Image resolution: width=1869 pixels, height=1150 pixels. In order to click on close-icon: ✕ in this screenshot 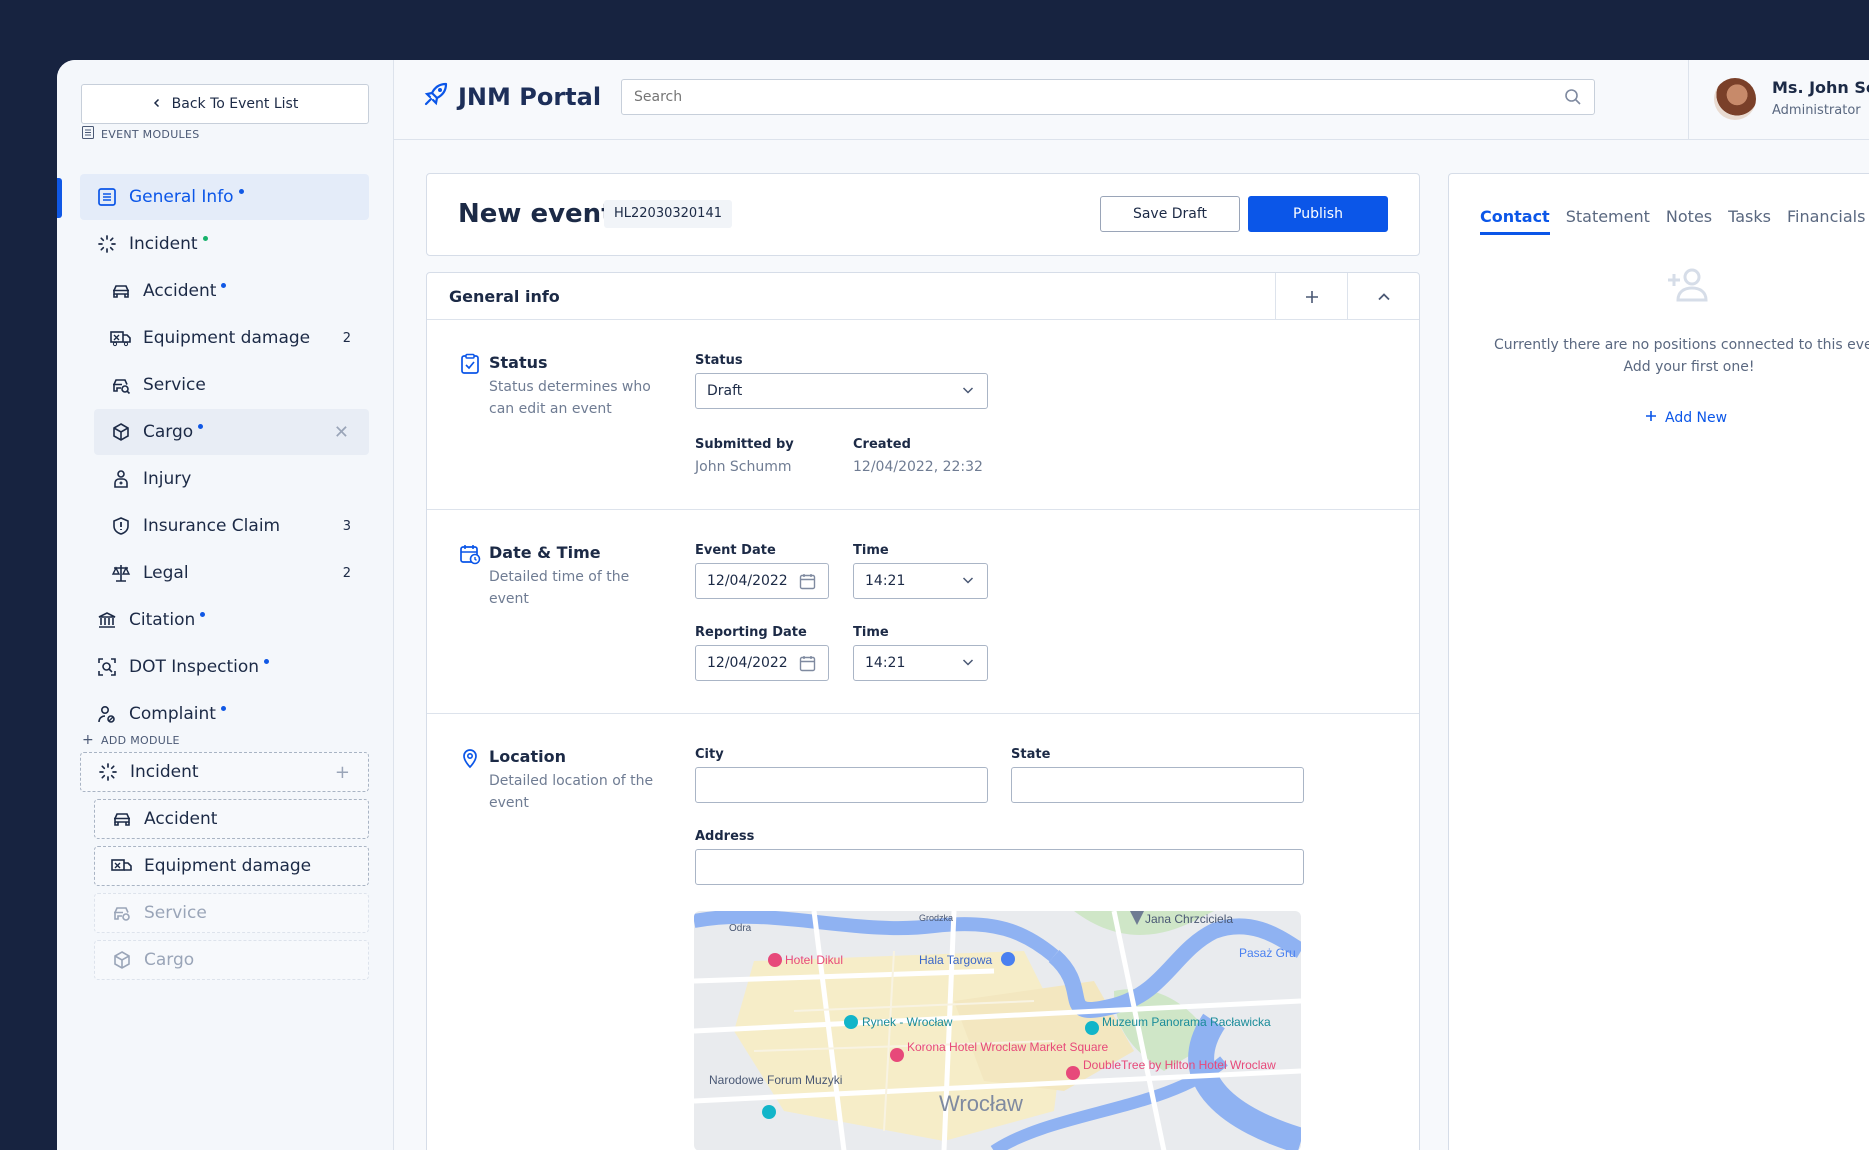, I will do `click(341, 432)`.